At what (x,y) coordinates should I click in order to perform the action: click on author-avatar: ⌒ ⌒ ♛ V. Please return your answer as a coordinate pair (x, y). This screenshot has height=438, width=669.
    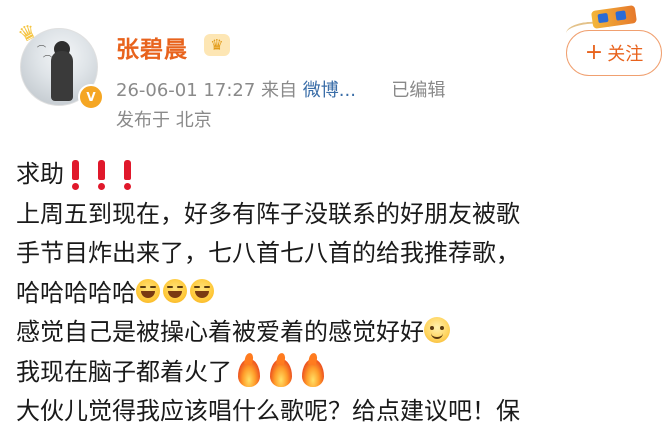
    Looking at the image, I should click on (59, 64).